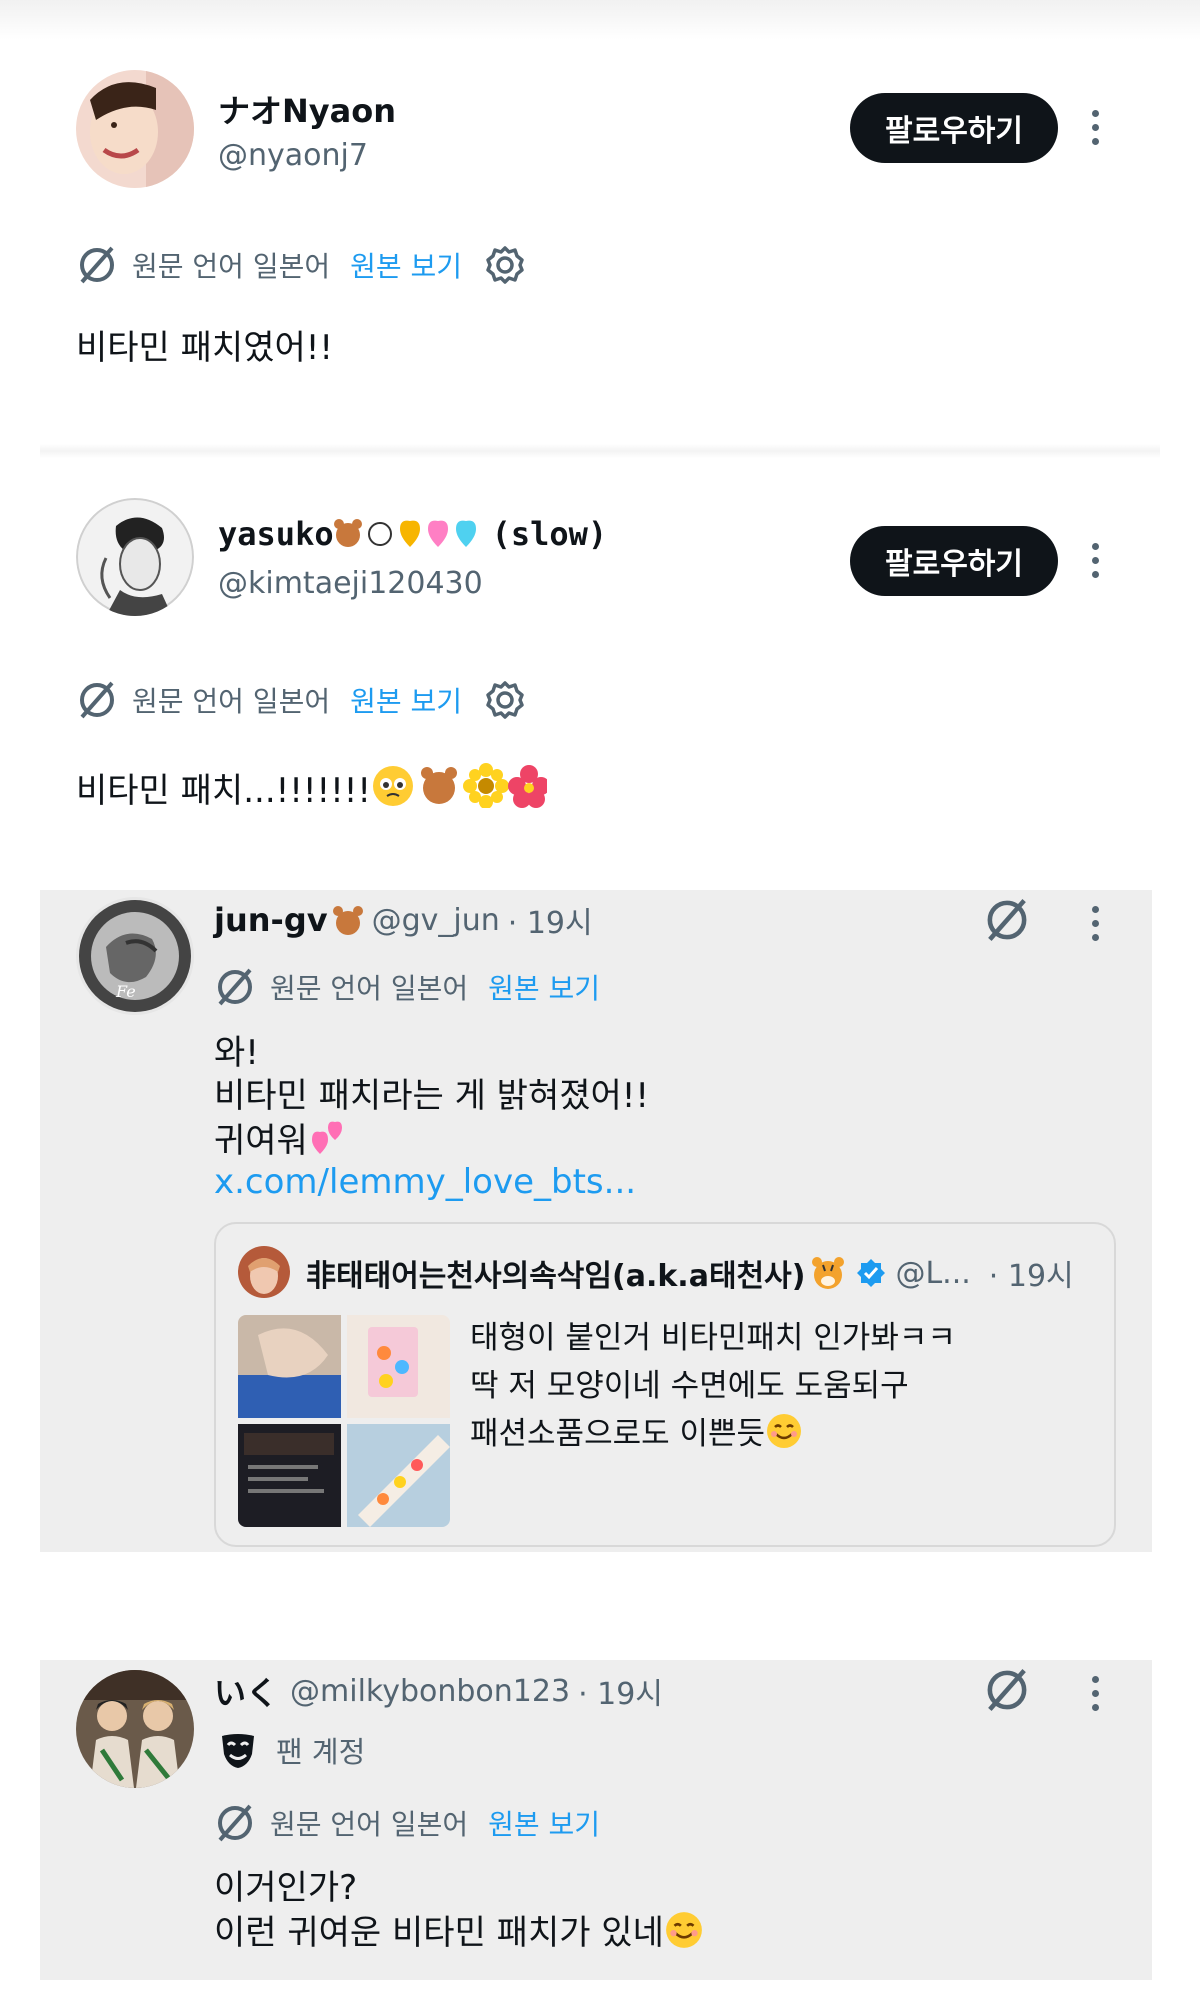 This screenshot has height=1997, width=1200. I want to click on verified-badge-icon, so click(871, 1273).